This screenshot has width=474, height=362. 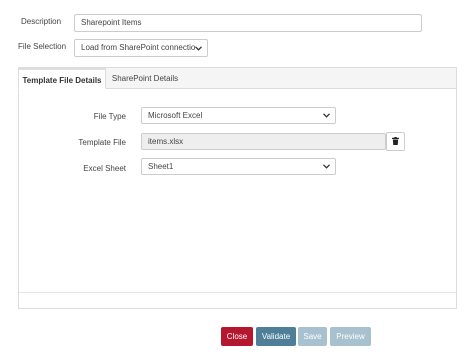 I want to click on file-type-select: Microsoft Excel, so click(x=238, y=115).